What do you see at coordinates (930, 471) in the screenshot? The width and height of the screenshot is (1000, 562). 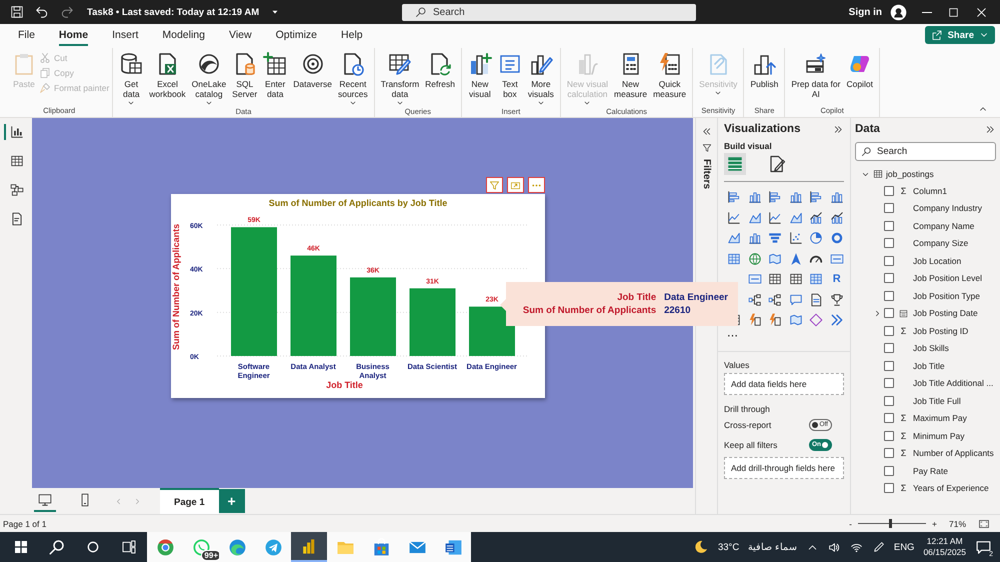 I see `field-name: Pay Rate` at bounding box center [930, 471].